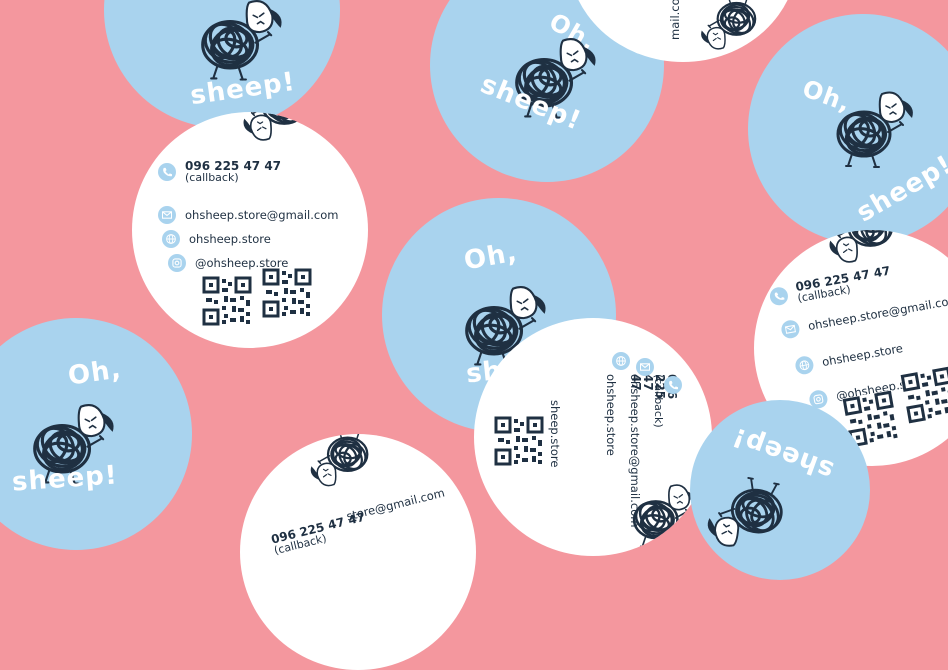  Describe the element at coordinates (177, 263) in the screenshot. I see `instagram-icon` at that location.